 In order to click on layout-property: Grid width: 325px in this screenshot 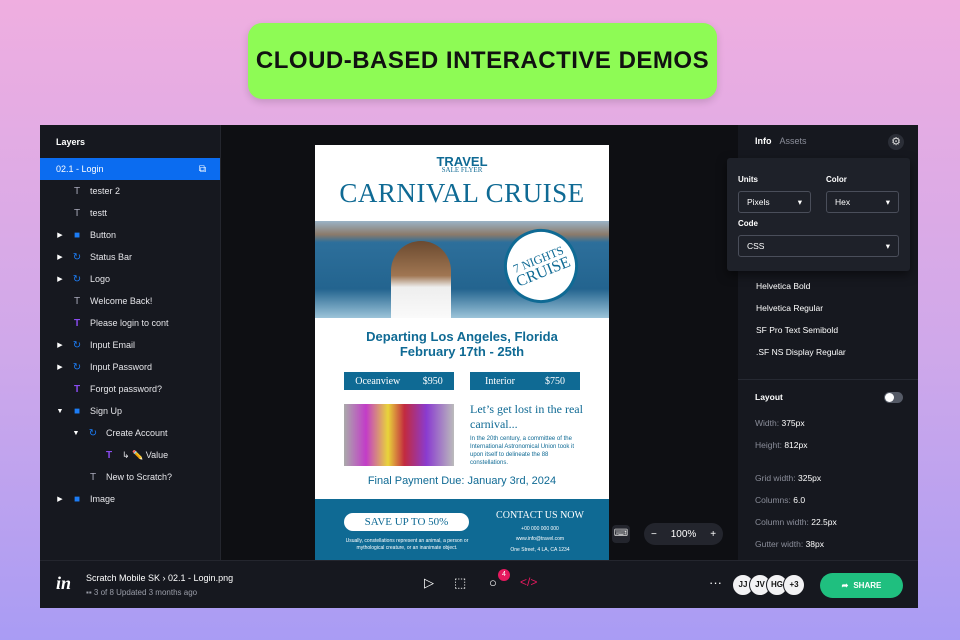, I will do `click(788, 478)`.